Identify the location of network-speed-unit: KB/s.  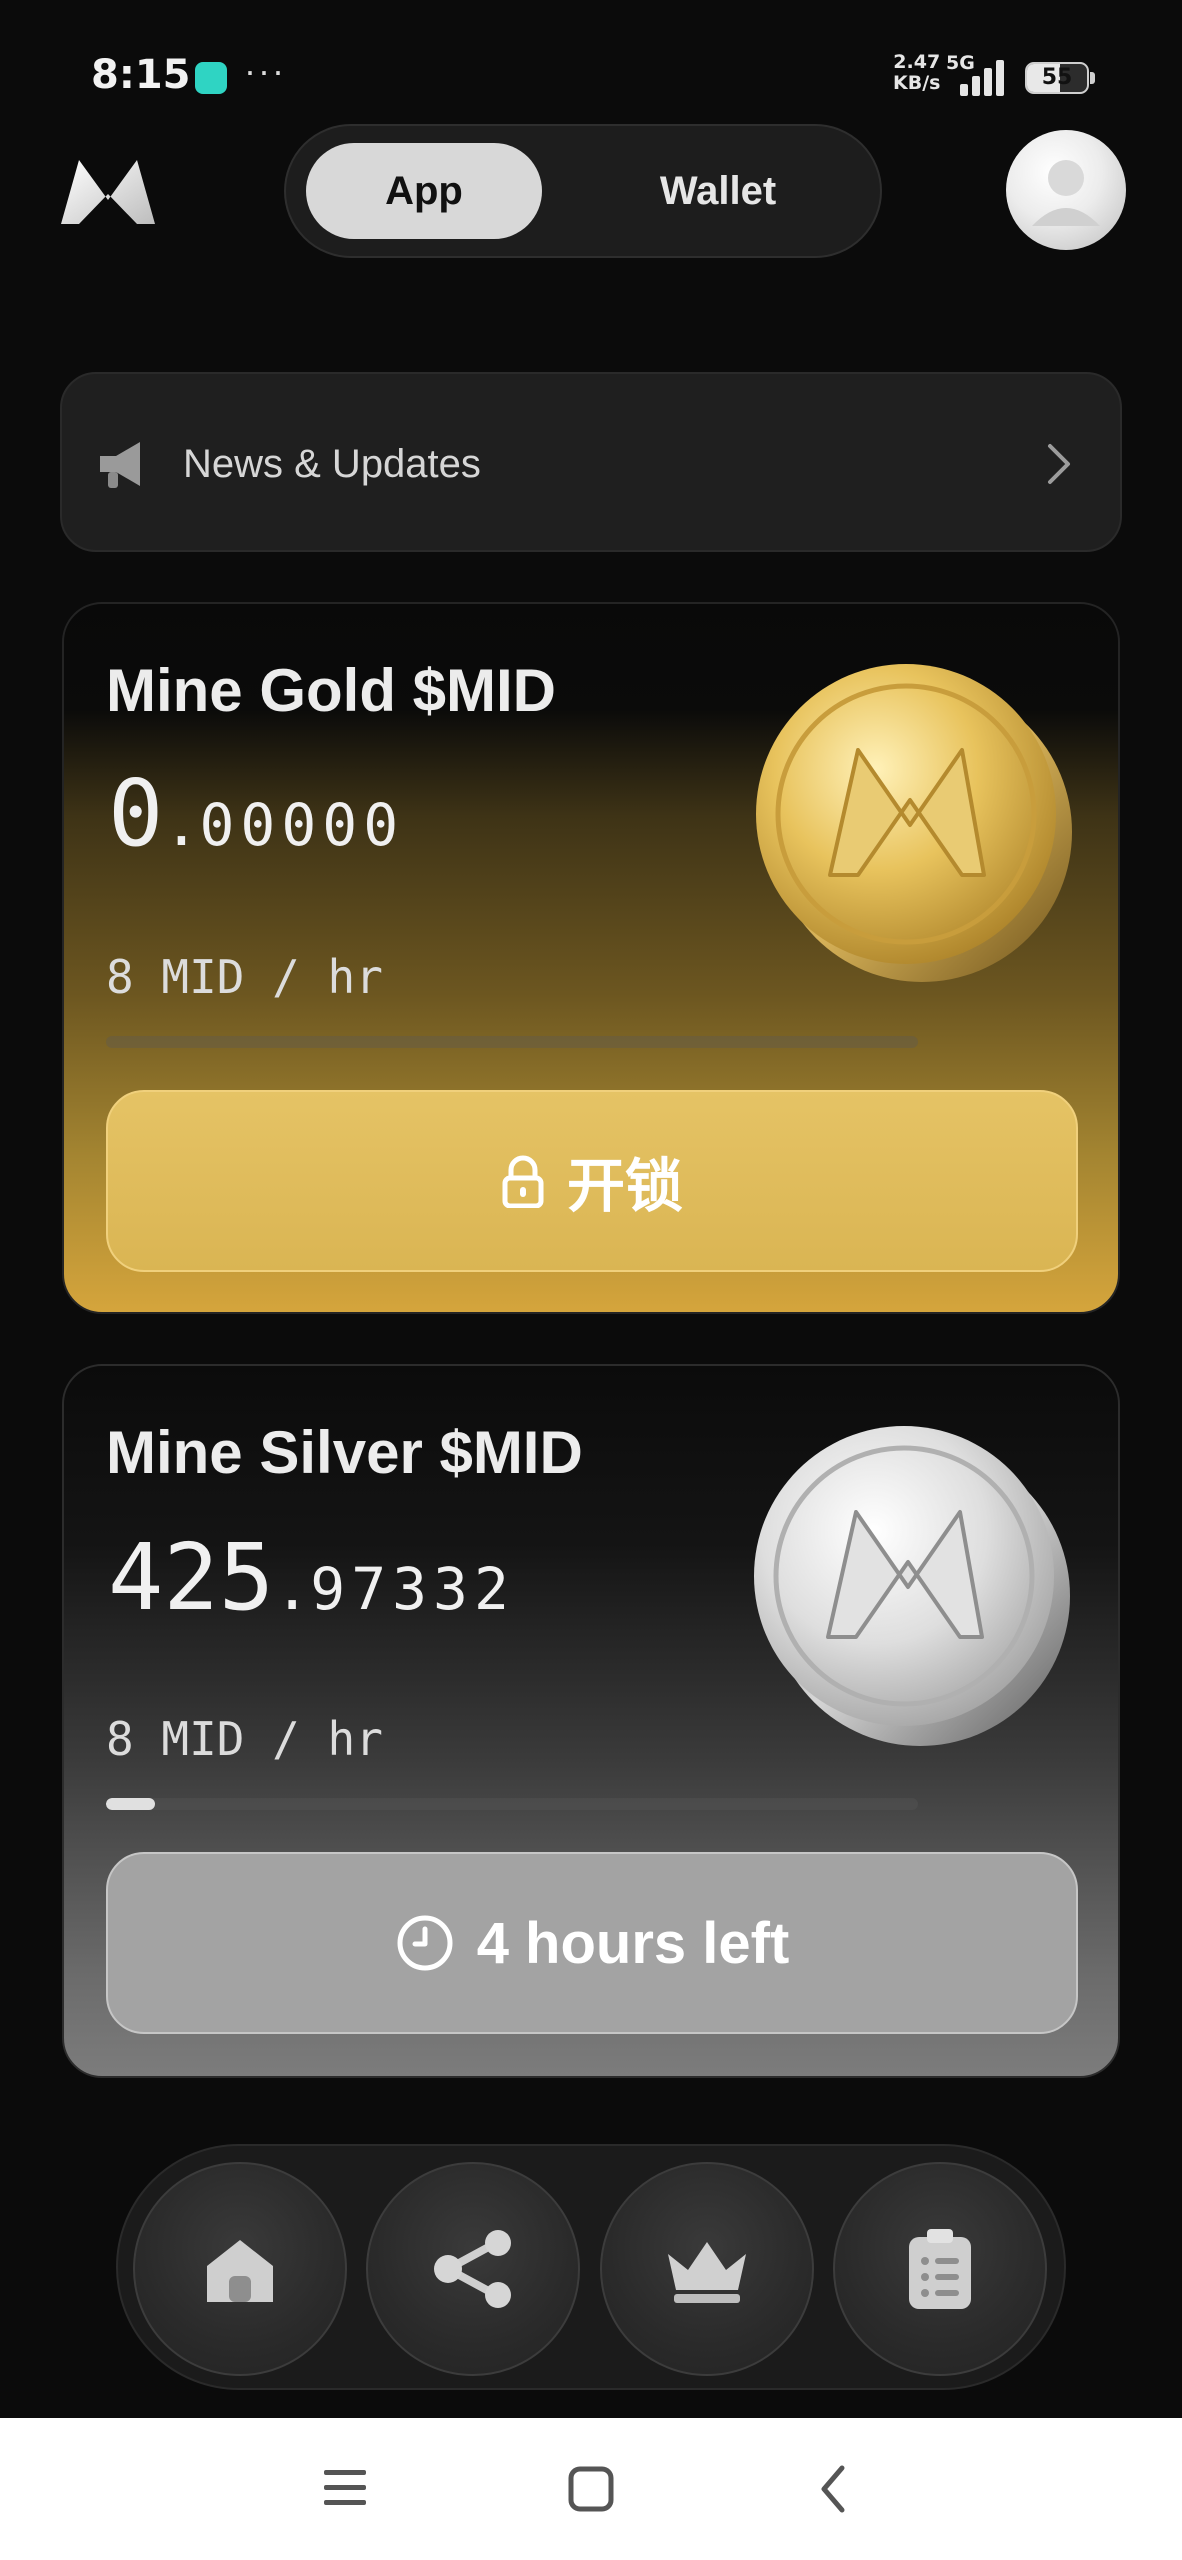
(917, 83).